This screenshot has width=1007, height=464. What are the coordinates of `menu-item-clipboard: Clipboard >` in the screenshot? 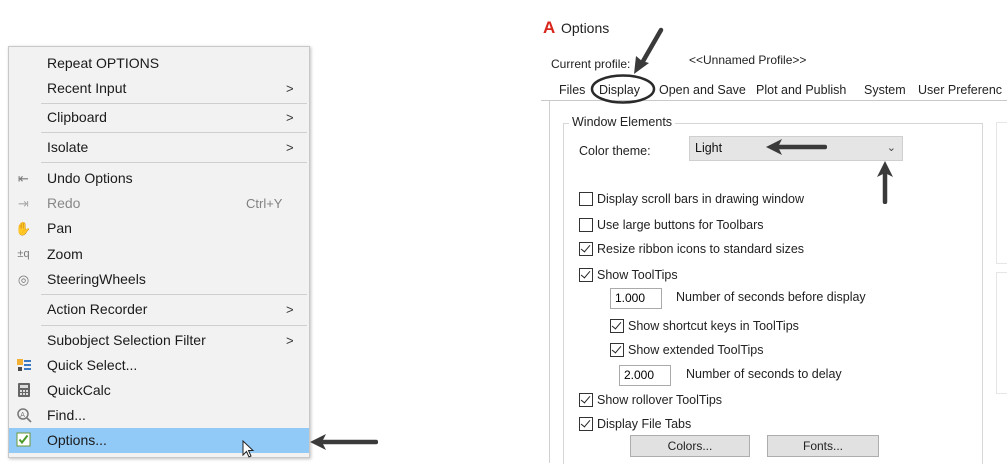 It's located at (159, 117).